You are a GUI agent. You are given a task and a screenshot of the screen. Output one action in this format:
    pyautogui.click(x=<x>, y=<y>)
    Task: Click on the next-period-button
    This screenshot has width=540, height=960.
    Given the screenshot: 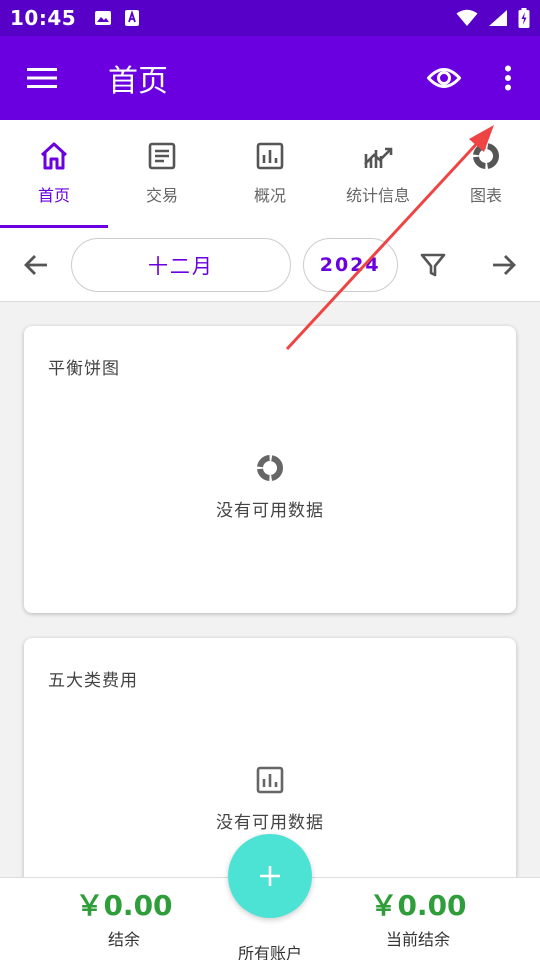 What is the action you would take?
    pyautogui.click(x=504, y=265)
    